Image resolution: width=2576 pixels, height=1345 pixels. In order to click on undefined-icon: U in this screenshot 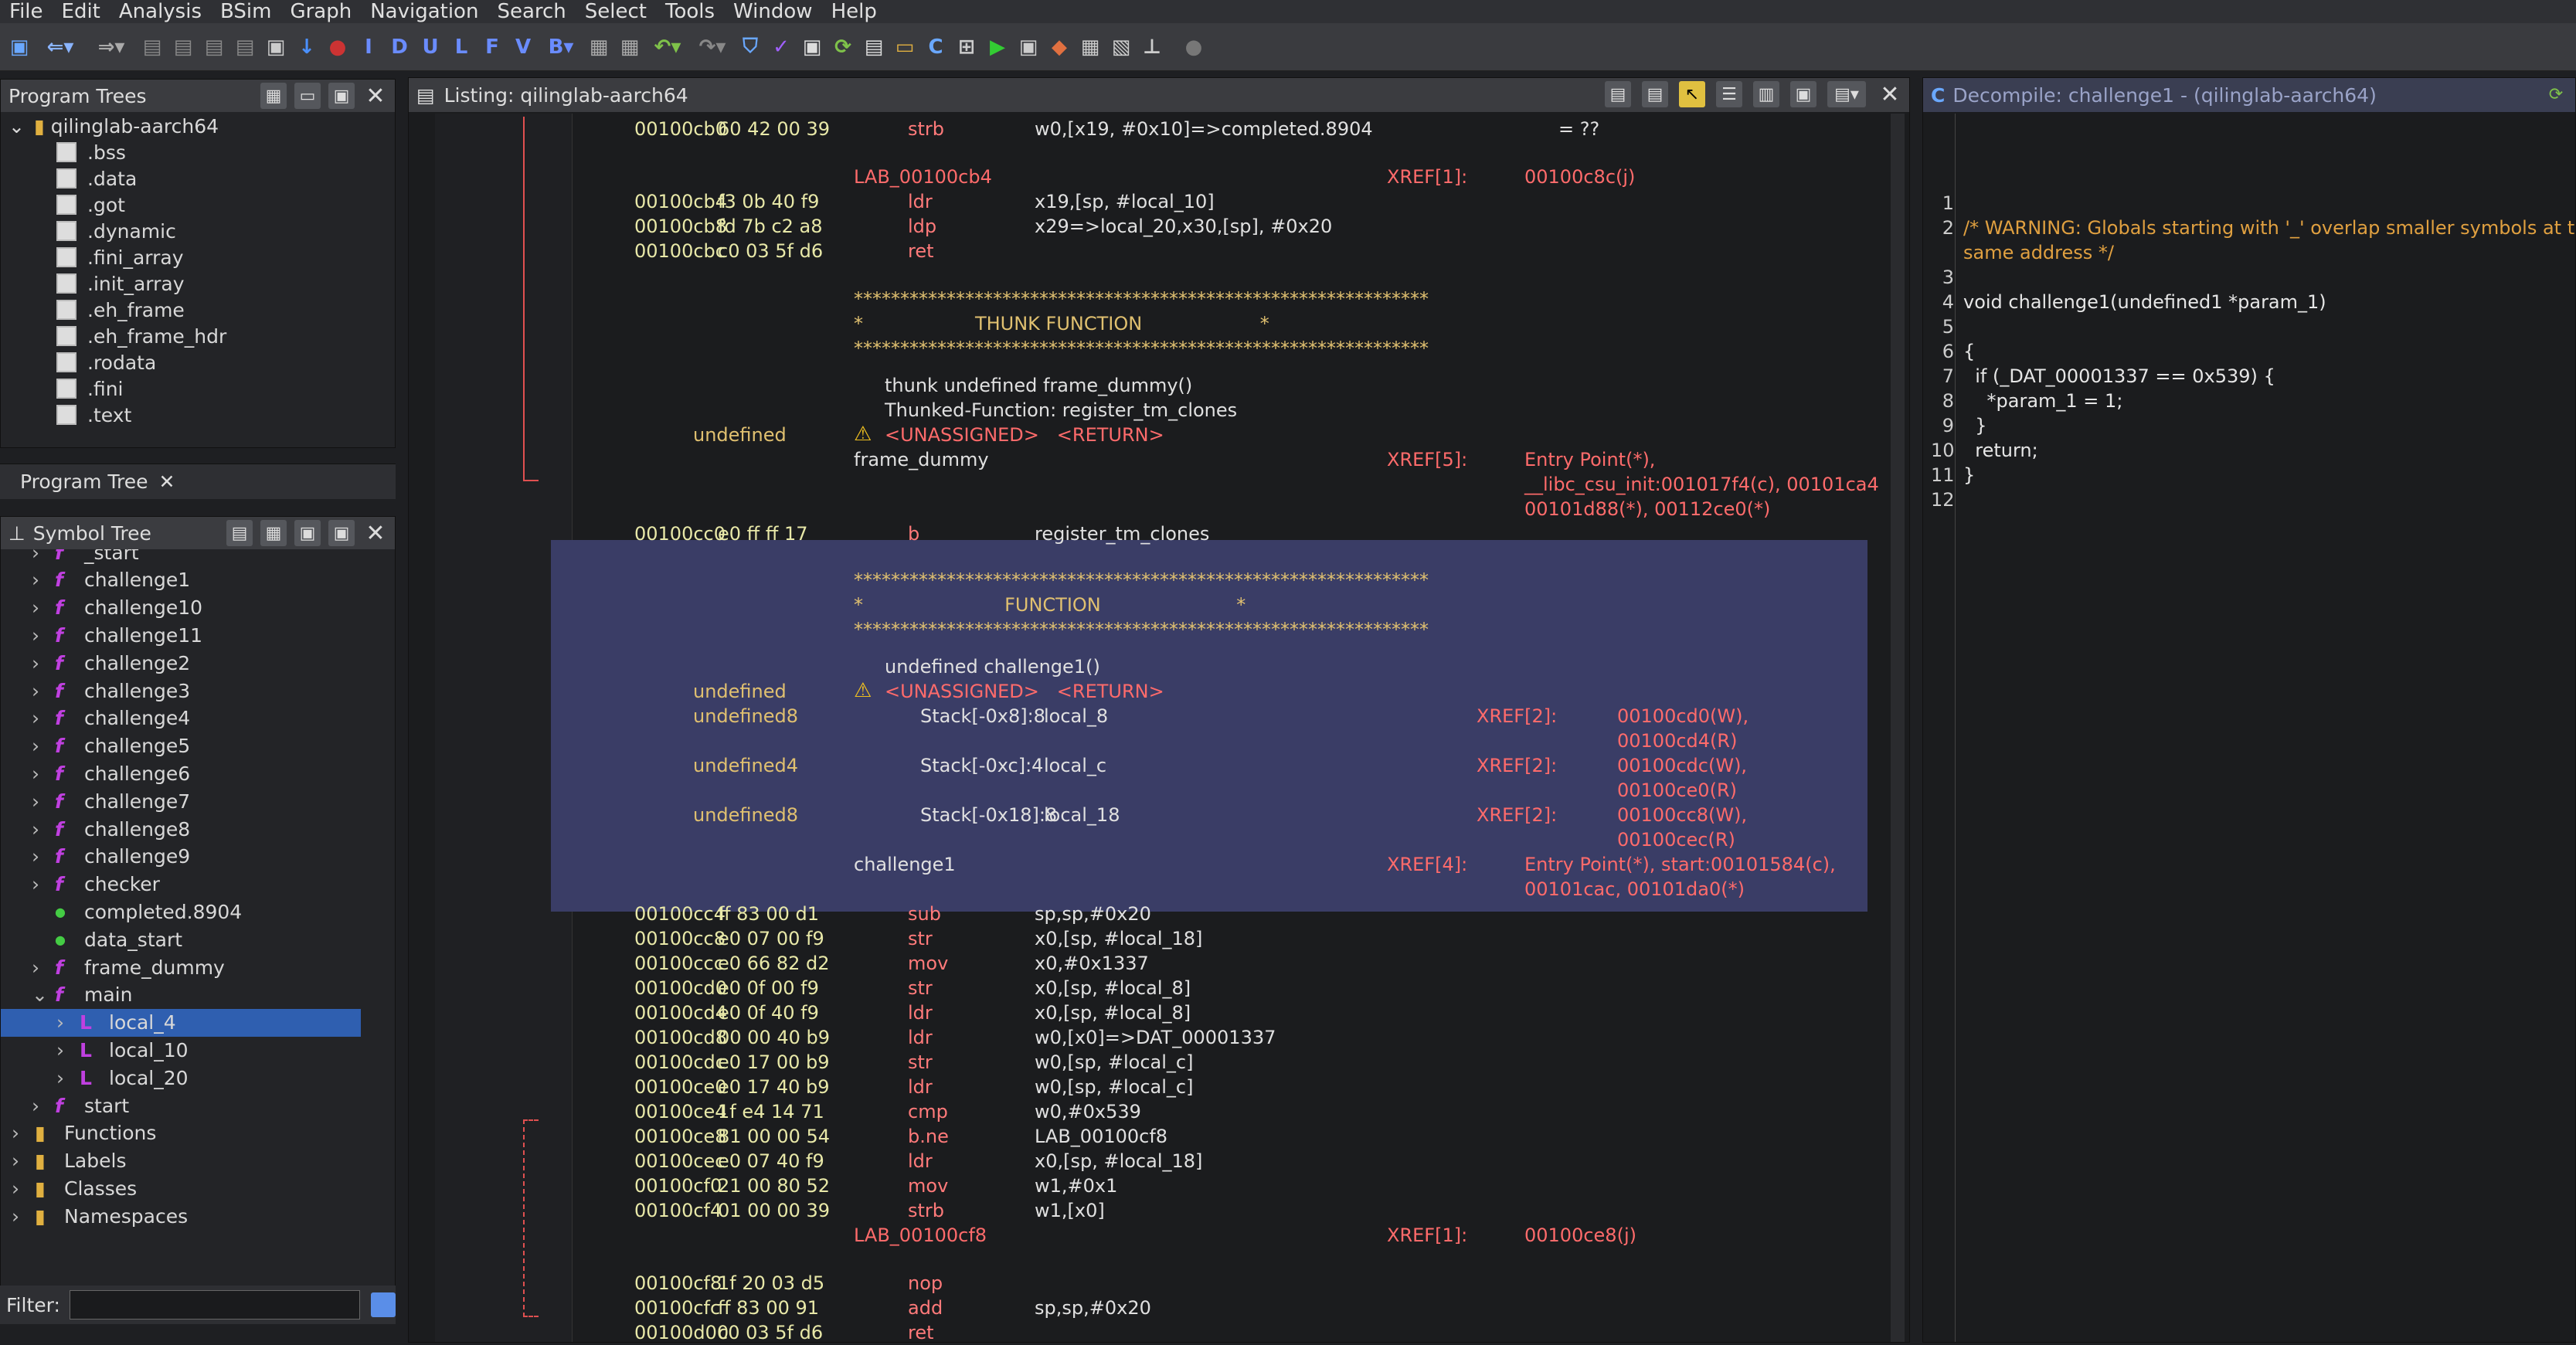, I will do `click(430, 47)`.